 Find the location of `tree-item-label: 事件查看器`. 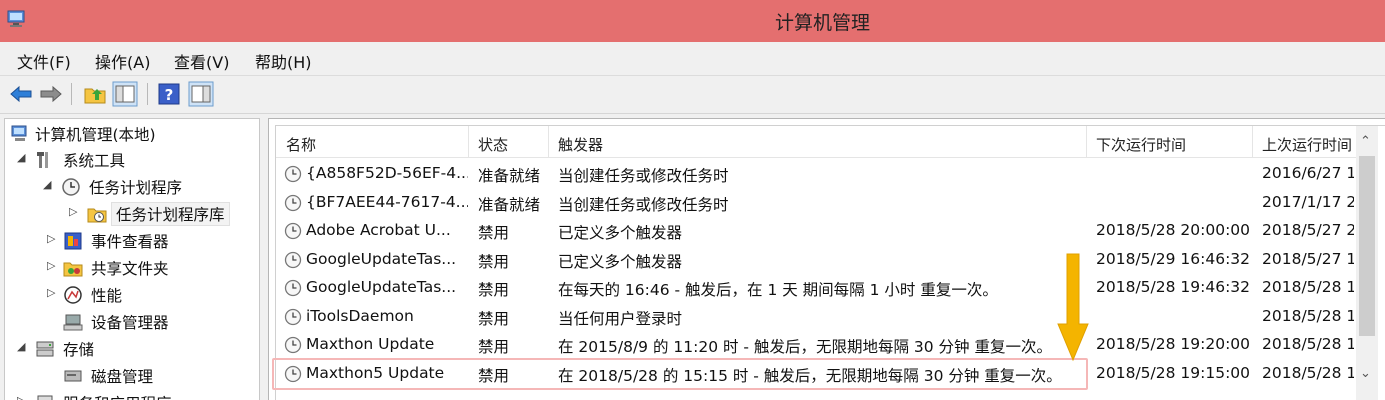

tree-item-label: 事件查看器 is located at coordinates (130, 242).